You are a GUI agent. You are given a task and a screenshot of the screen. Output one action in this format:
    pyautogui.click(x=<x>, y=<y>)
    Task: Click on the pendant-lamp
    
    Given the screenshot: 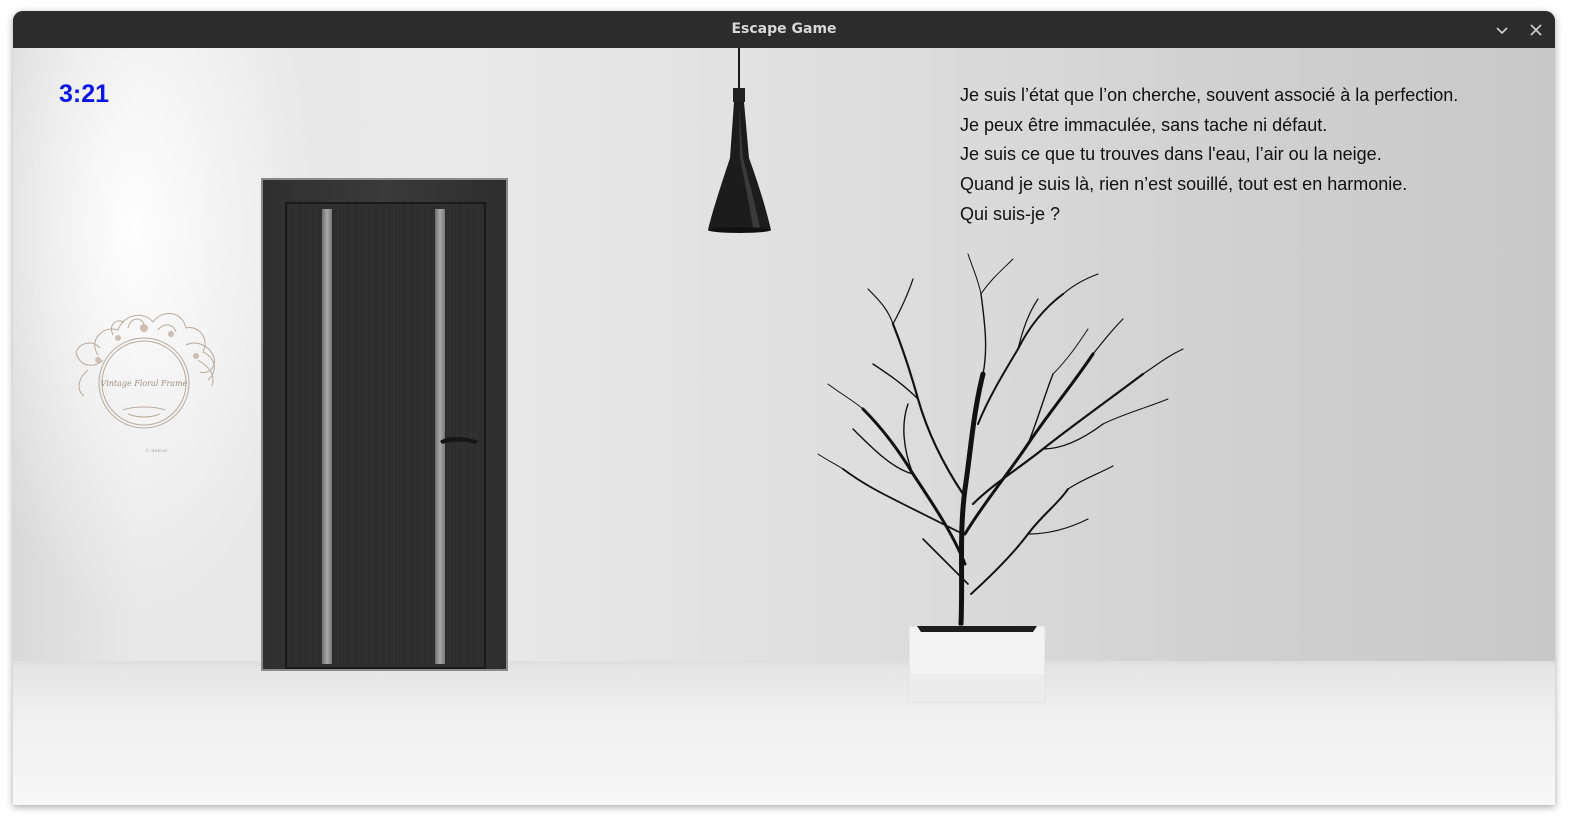 What is the action you would take?
    pyautogui.click(x=740, y=141)
    